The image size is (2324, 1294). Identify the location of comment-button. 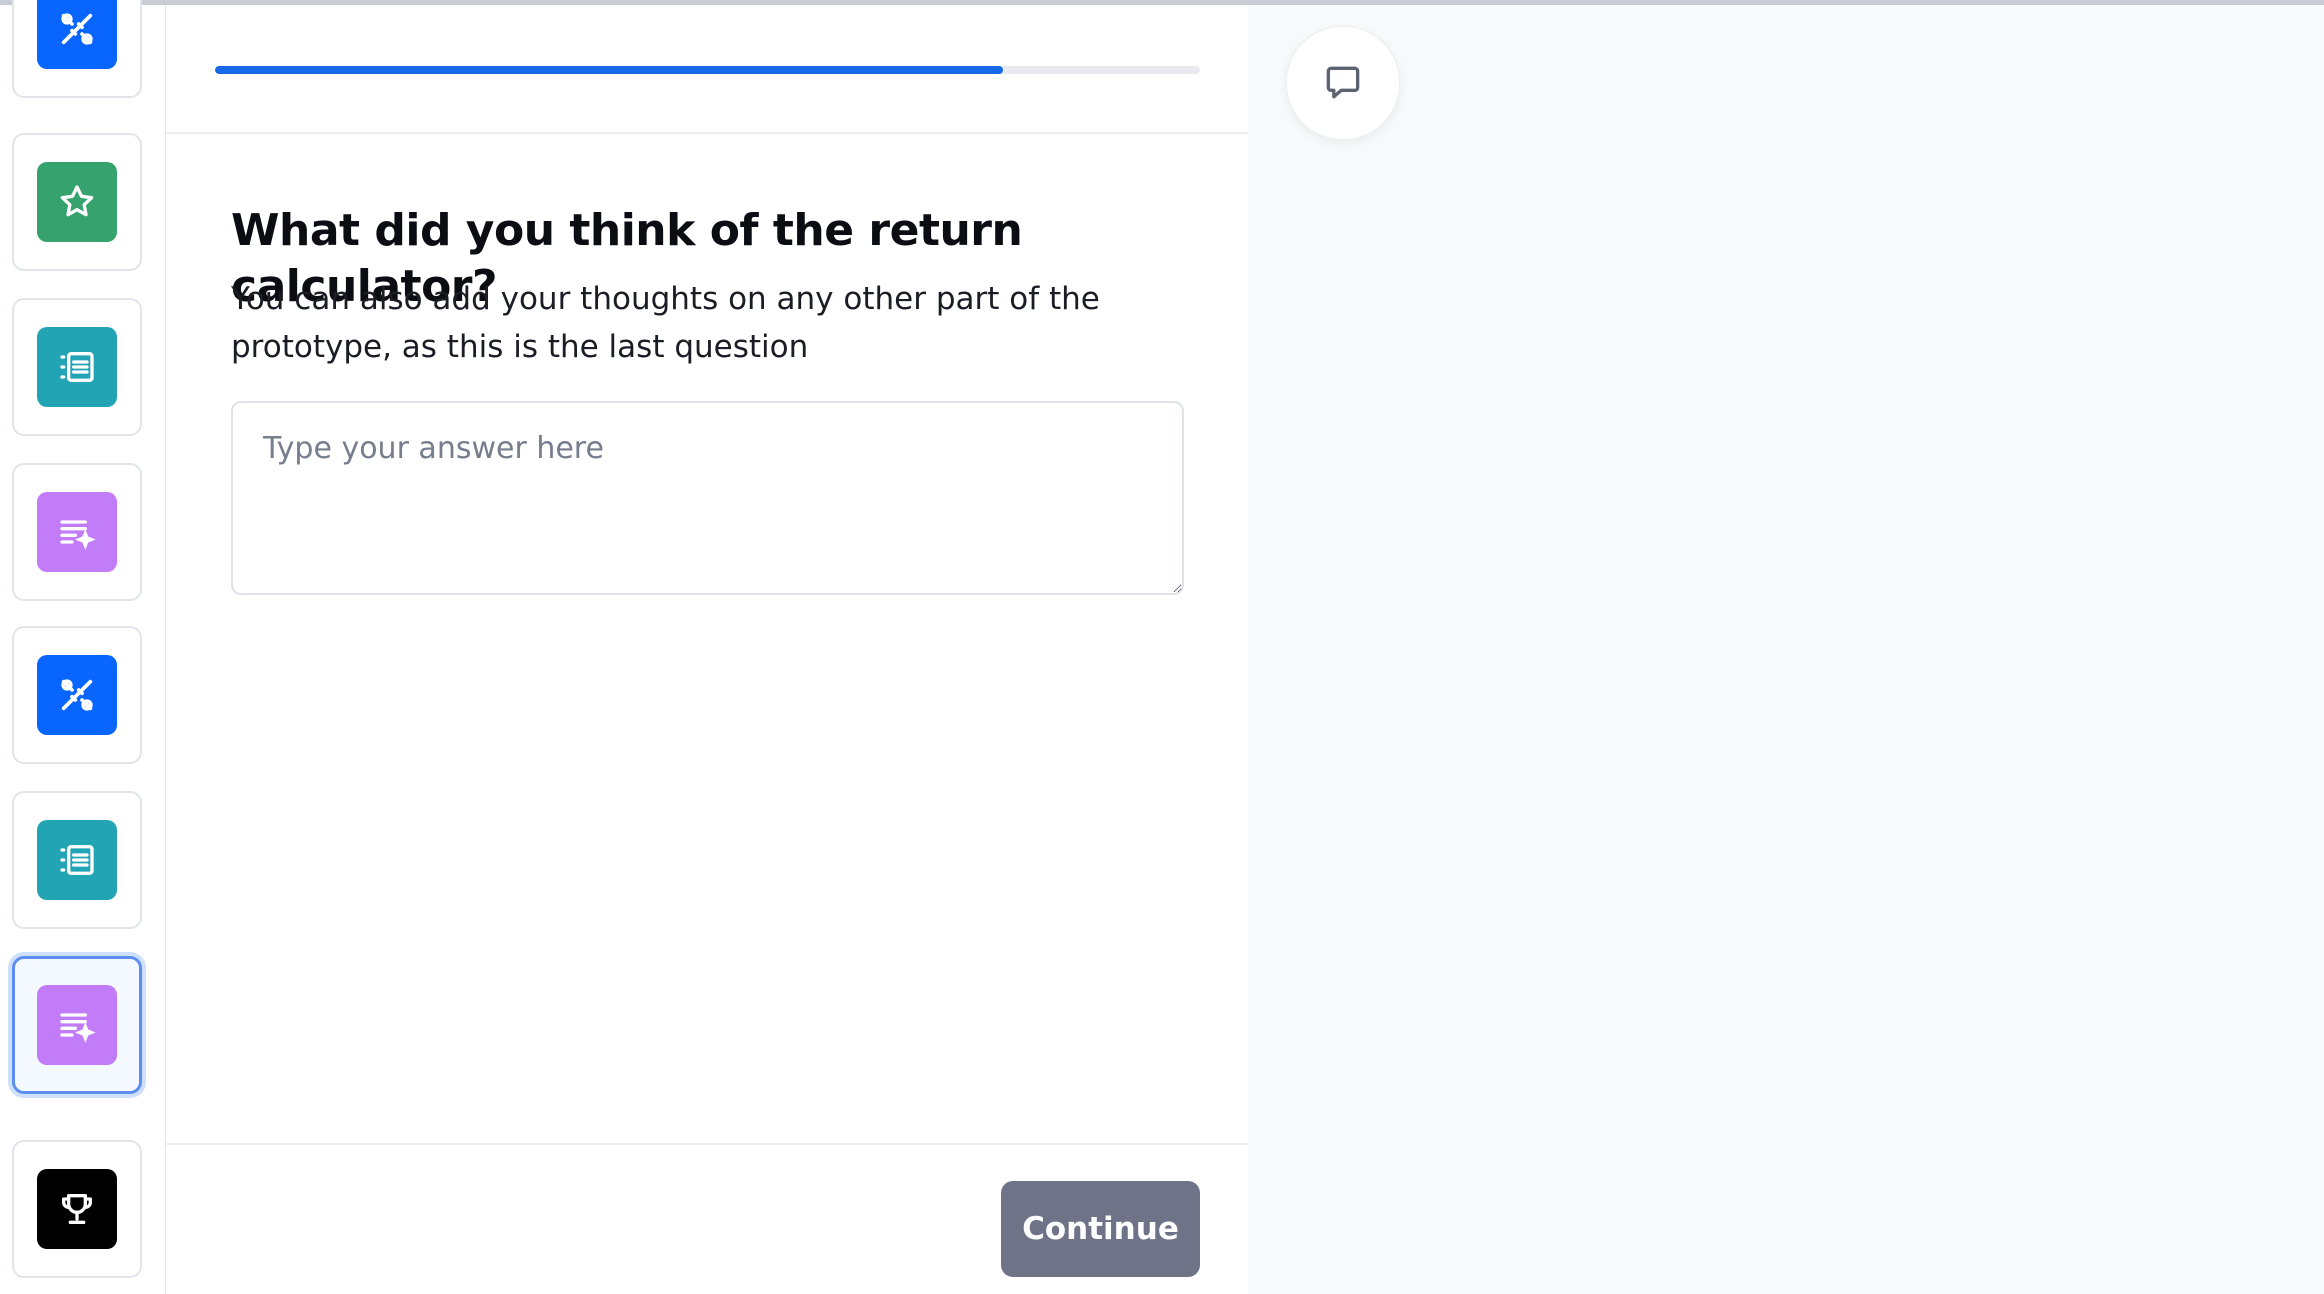
(1343, 83).